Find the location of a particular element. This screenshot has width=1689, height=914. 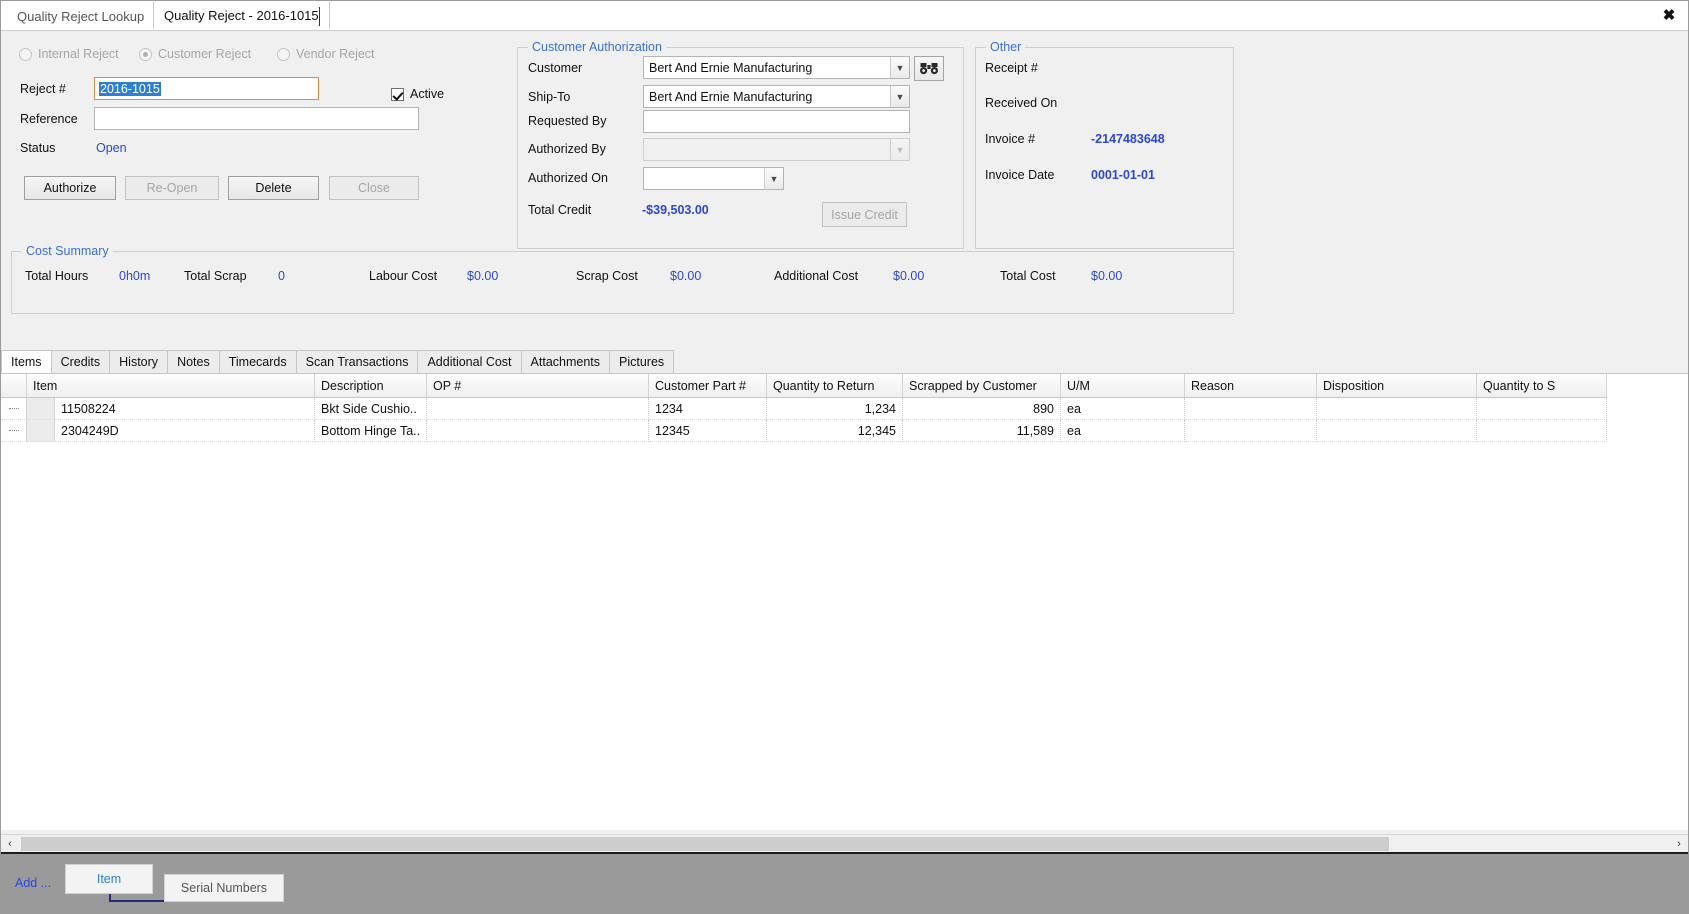

column-header-op-: OP # is located at coordinates (538, 385).